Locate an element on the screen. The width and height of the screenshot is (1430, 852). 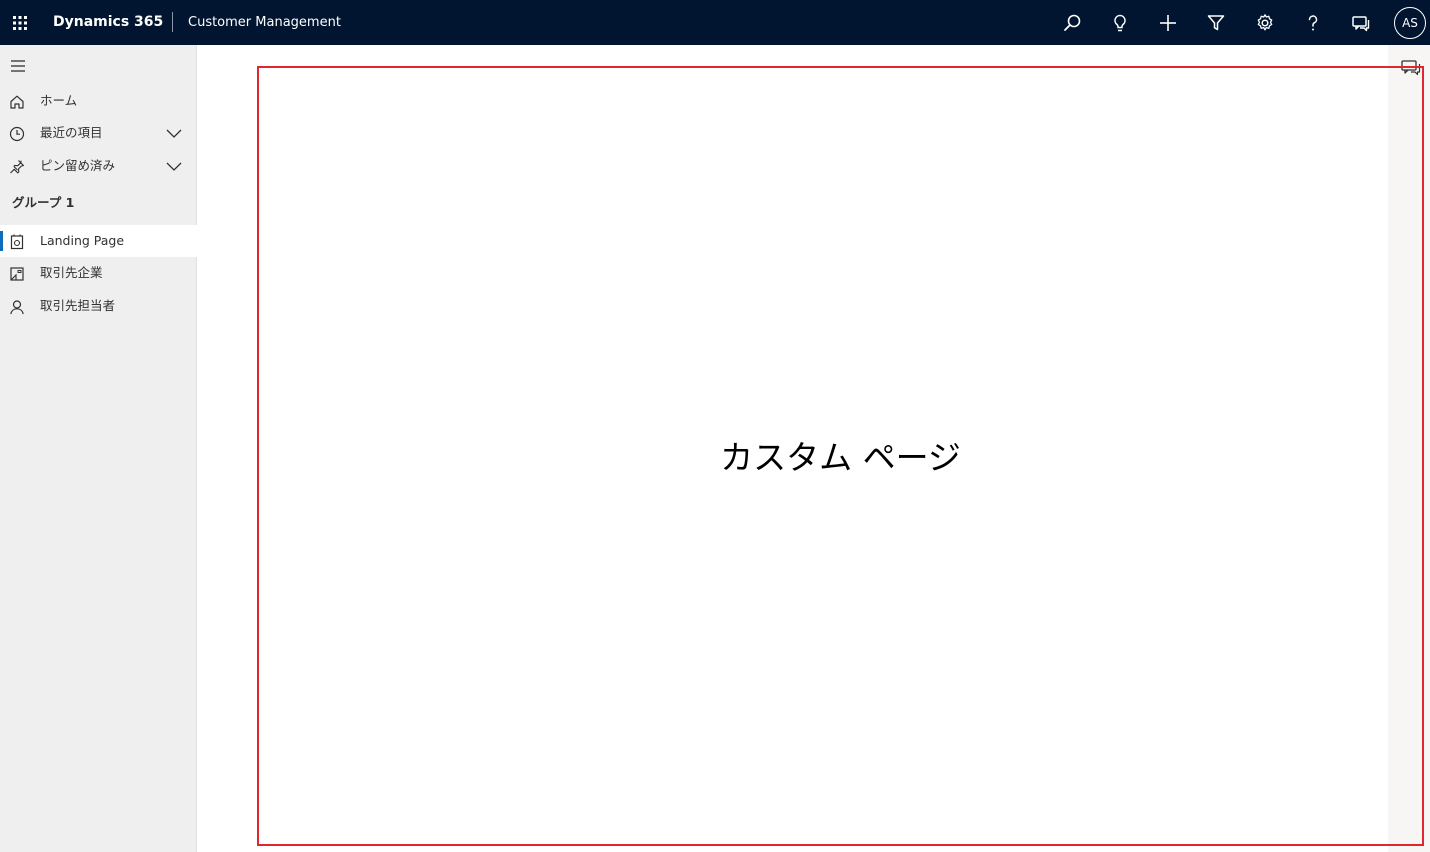
sidebar-item-label: 取引先担当者 is located at coordinates (78, 305).